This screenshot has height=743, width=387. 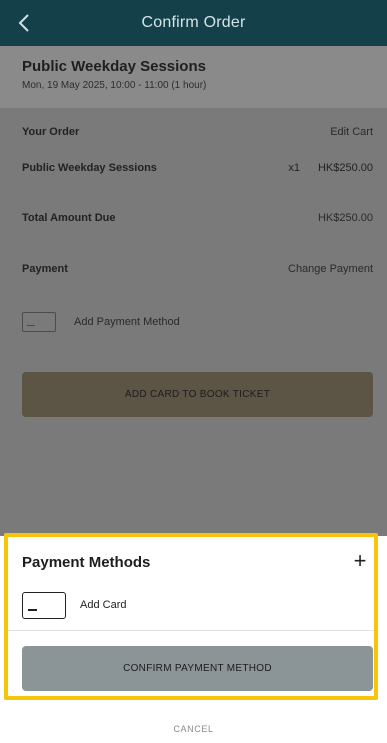 What do you see at coordinates (197, 168) in the screenshot?
I see `order-item-row: Public Weekday Sessions x1 HK$250.00` at bounding box center [197, 168].